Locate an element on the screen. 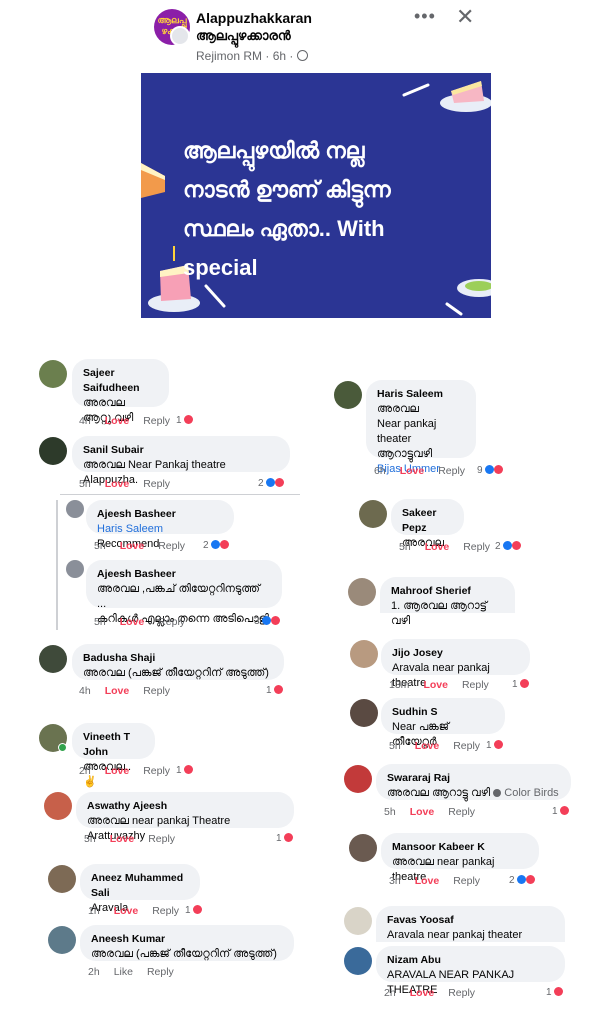 This screenshot has height=1024, width=614. badge-icon is located at coordinates (497, 793).